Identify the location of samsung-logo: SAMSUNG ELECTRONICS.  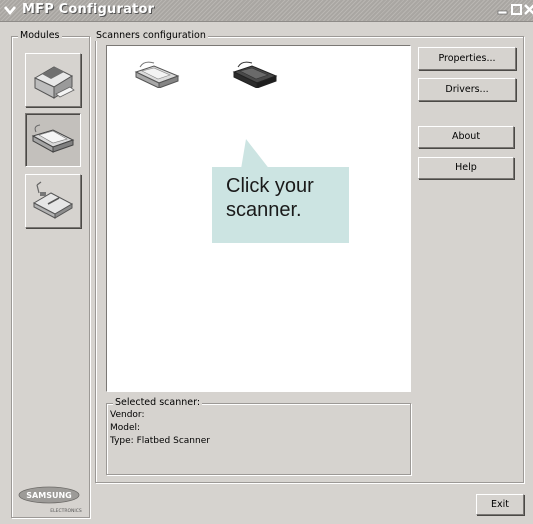
(50, 500).